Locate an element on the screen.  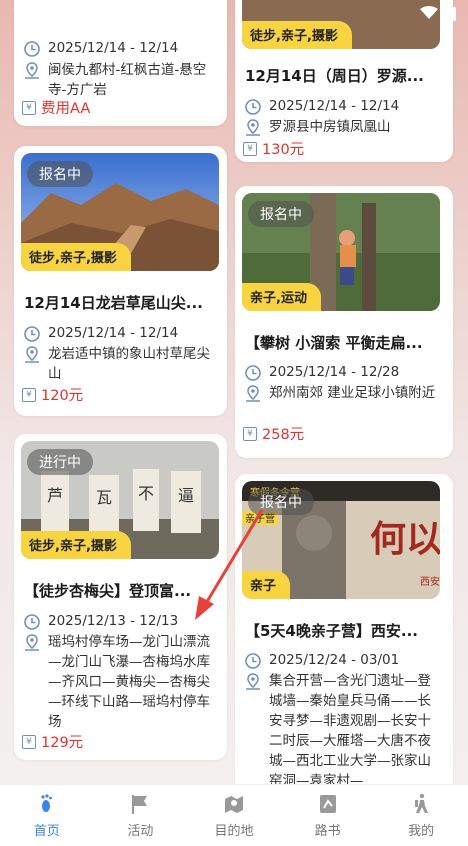
price-row: ¥ 130元 is located at coordinates (273, 148).